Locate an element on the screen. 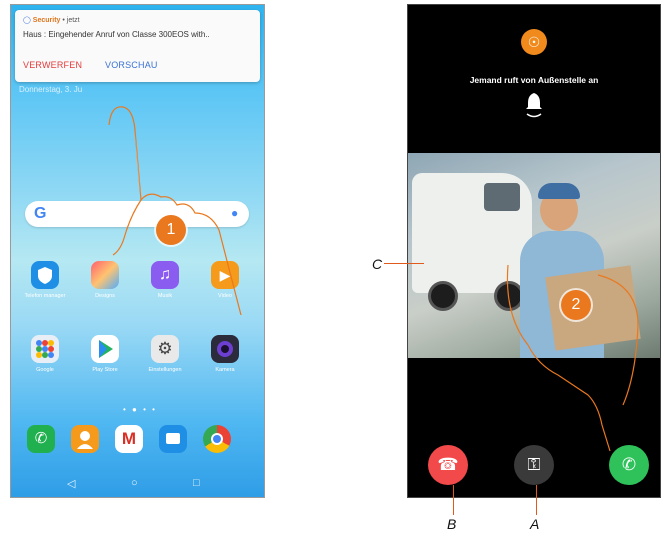 The height and width of the screenshot is (537, 665). callout-b-line is located at coordinates (453, 500).